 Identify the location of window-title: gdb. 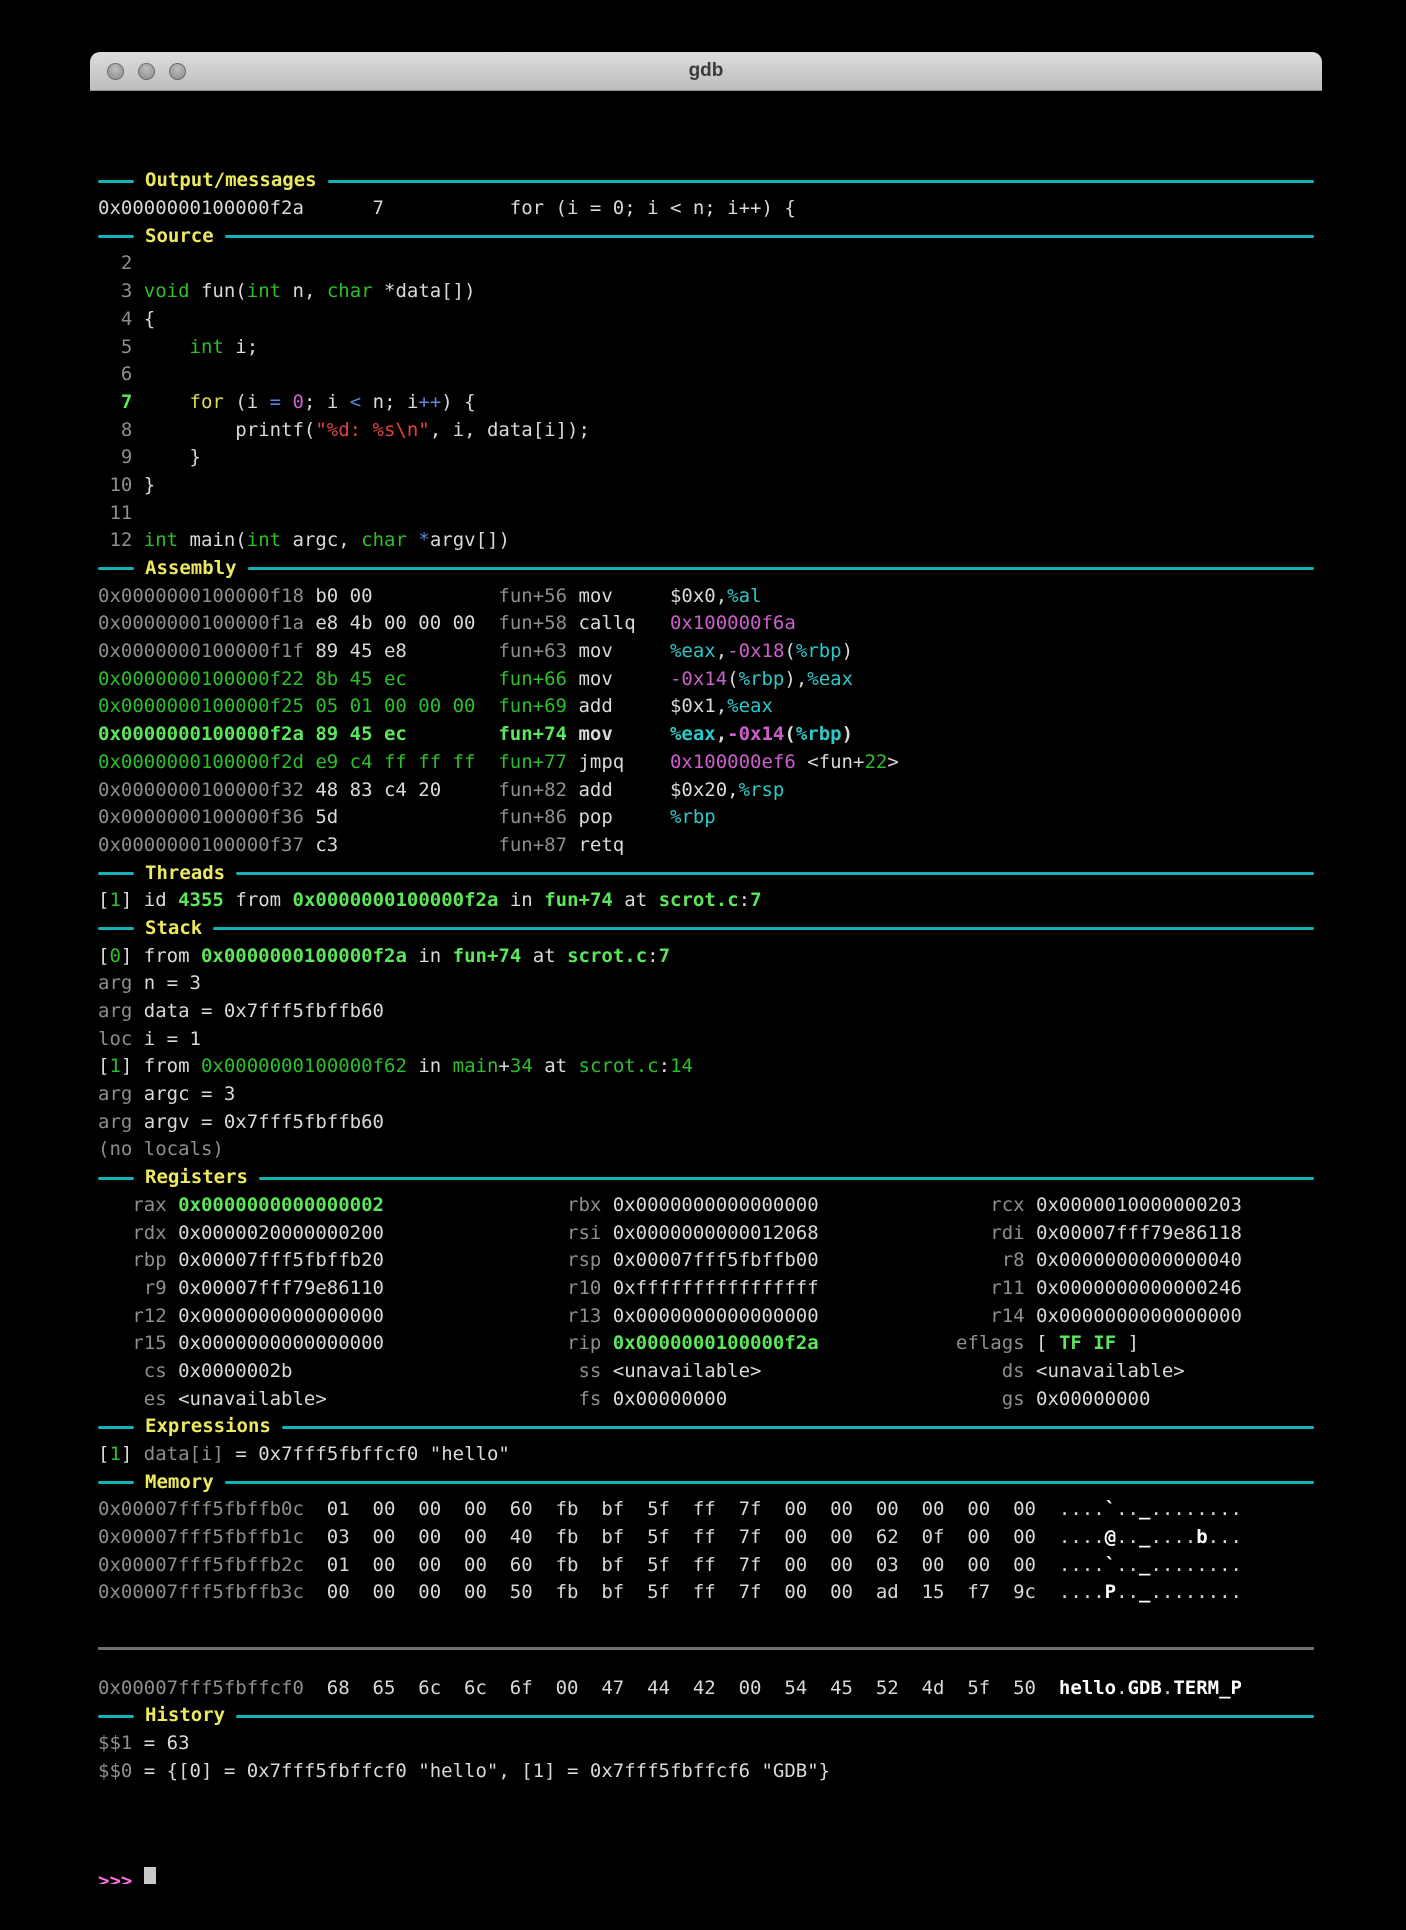
(706, 70).